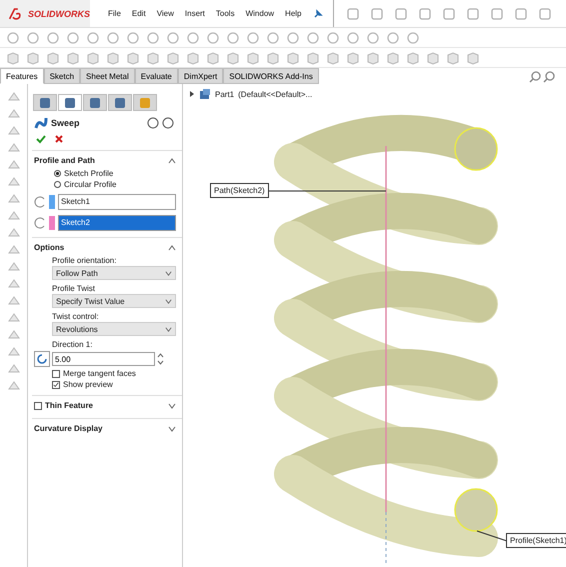 This screenshot has width=566, height=567. What do you see at coordinates (194, 13) in the screenshot?
I see `menu-item: Insert` at bounding box center [194, 13].